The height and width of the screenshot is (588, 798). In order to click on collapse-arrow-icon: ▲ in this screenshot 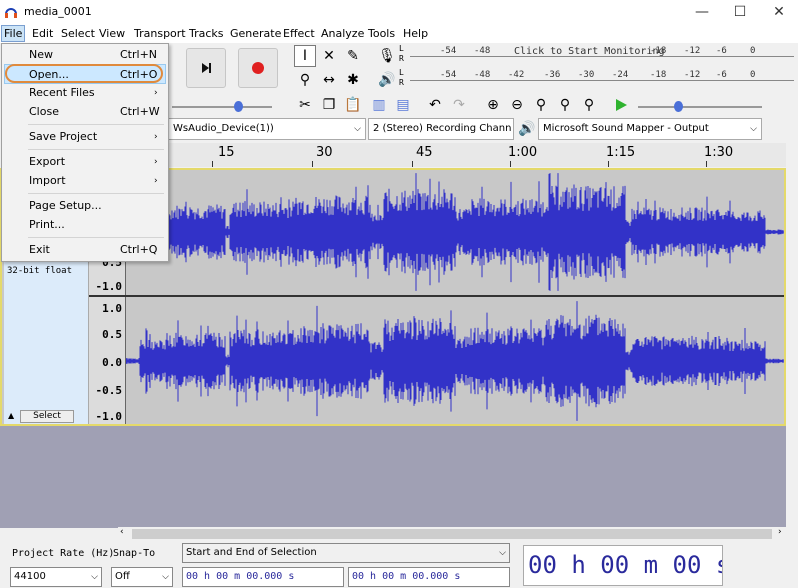, I will do `click(11, 415)`.